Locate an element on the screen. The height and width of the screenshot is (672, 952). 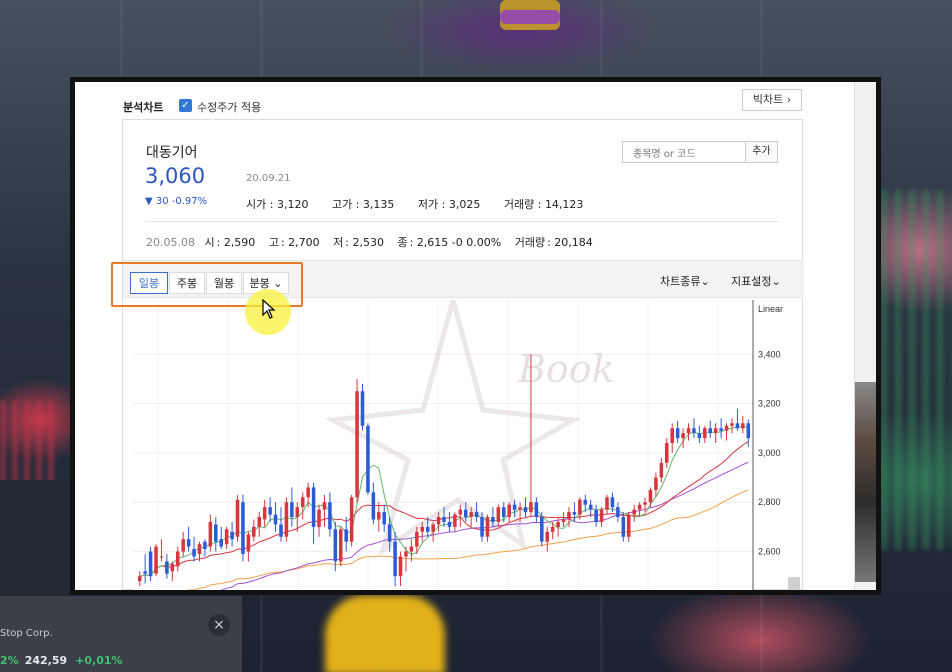
analysis-topbar: 분석차트 ✓ 수정주가 적용 is located at coordinates (463, 106).